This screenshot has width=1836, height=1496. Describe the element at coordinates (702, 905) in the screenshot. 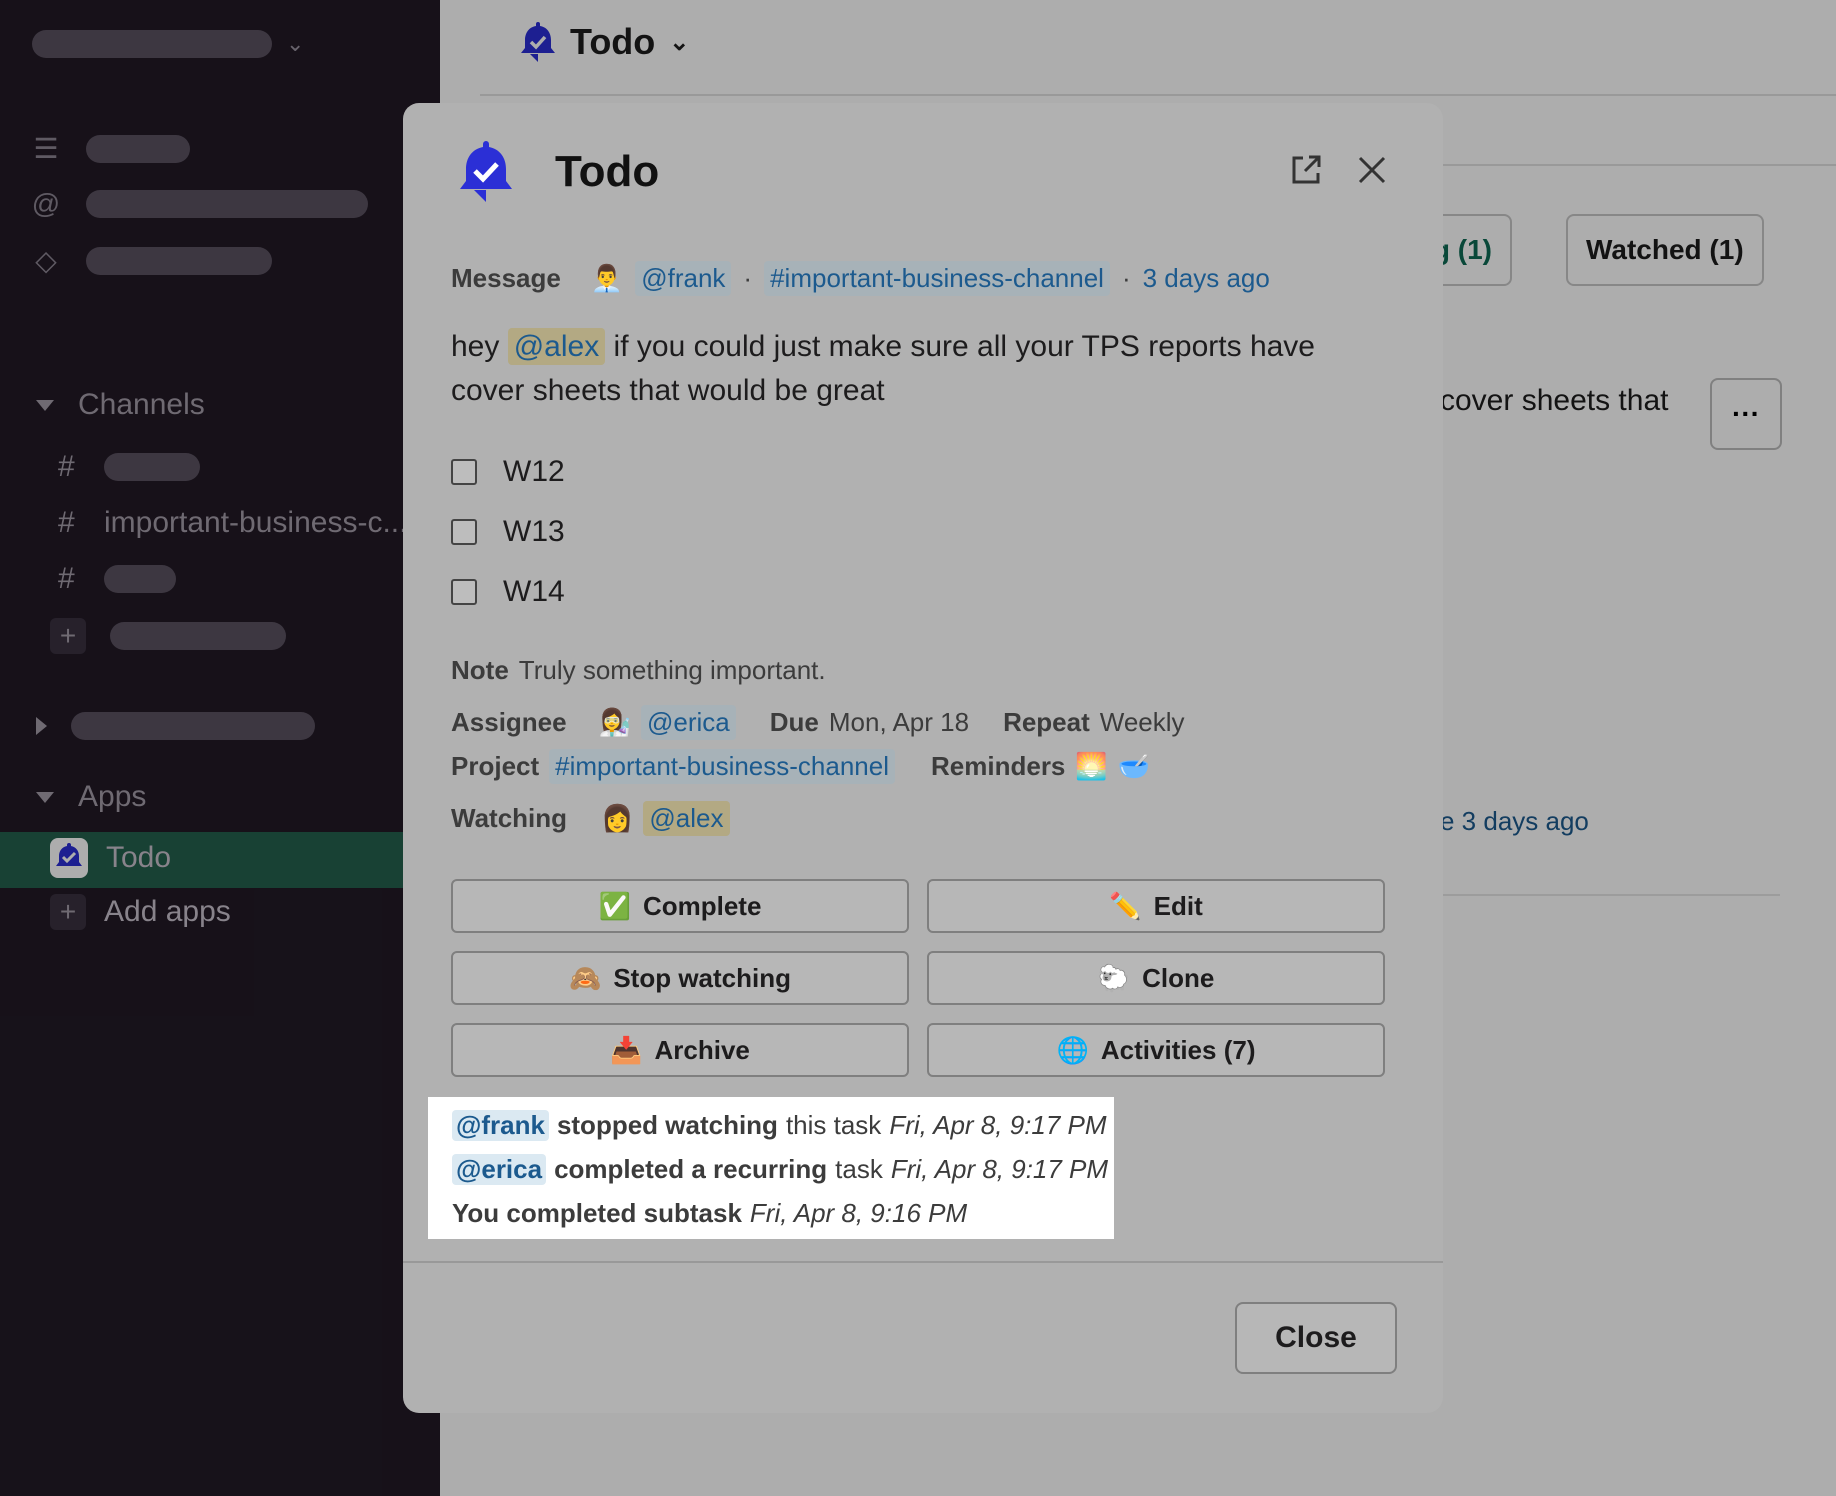

I see `button-label: Complete` at that location.